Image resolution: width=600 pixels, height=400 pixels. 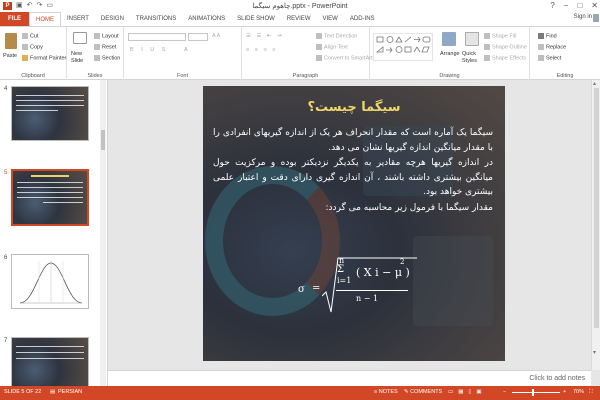 I want to click on font-style-buttons: B I U S, so click(x=149, y=50).